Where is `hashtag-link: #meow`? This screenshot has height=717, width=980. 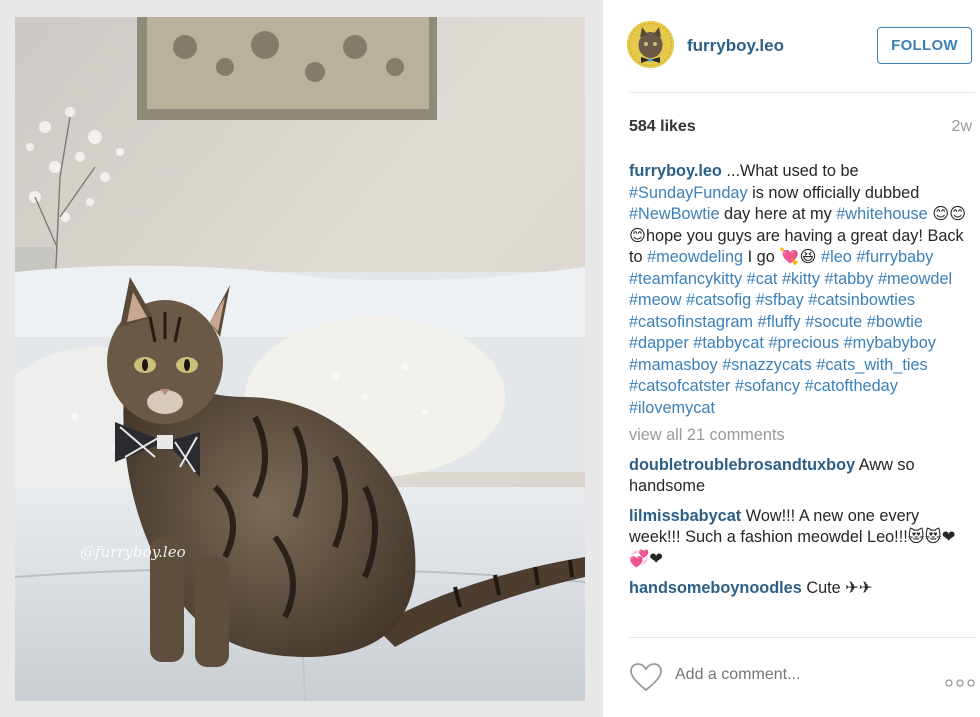
hashtag-link: #meow is located at coordinates (655, 300).